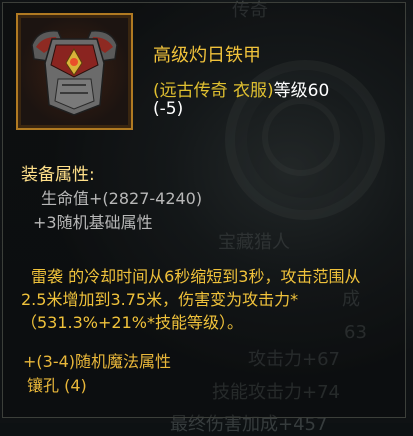 The height and width of the screenshot is (436, 413). I want to click on item-level-label: 等级, so click(290, 91).